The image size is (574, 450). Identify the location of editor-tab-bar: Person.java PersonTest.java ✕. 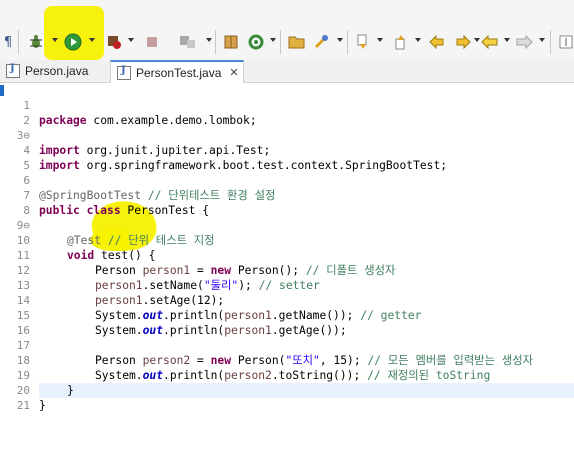
(287, 71).